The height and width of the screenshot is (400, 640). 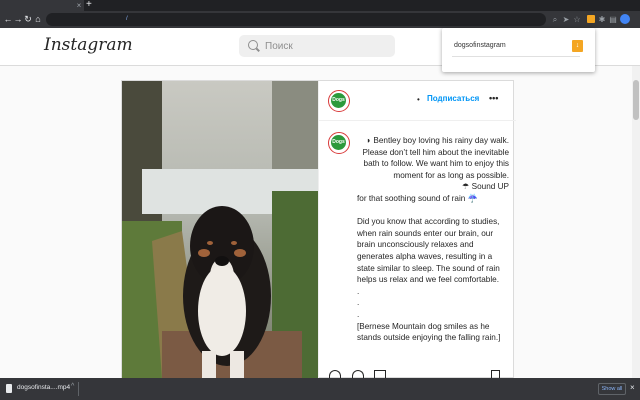 I want to click on back-icon: ←, so click(x=8, y=19).